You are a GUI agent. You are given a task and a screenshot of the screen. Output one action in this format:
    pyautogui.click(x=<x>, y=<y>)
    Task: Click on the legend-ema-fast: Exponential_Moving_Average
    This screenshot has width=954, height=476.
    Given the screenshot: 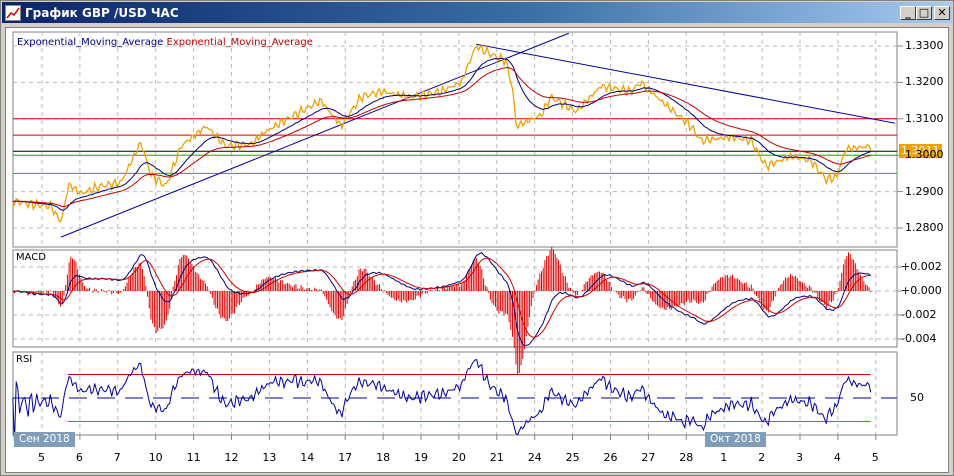 What is the action you would take?
    pyautogui.click(x=90, y=42)
    